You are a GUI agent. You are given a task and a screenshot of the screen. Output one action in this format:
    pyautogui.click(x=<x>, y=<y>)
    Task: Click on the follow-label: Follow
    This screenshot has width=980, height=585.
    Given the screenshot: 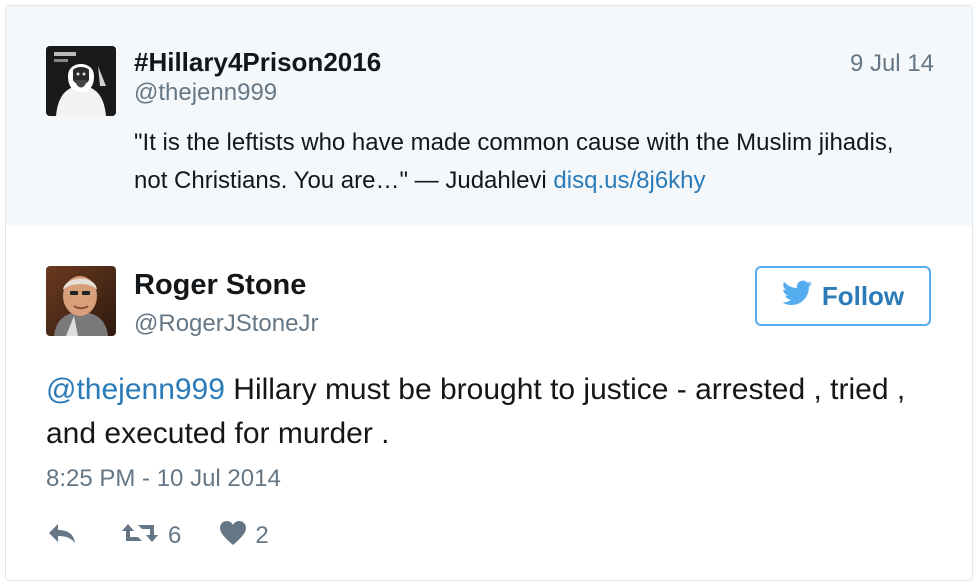 What is the action you would take?
    pyautogui.click(x=863, y=295)
    